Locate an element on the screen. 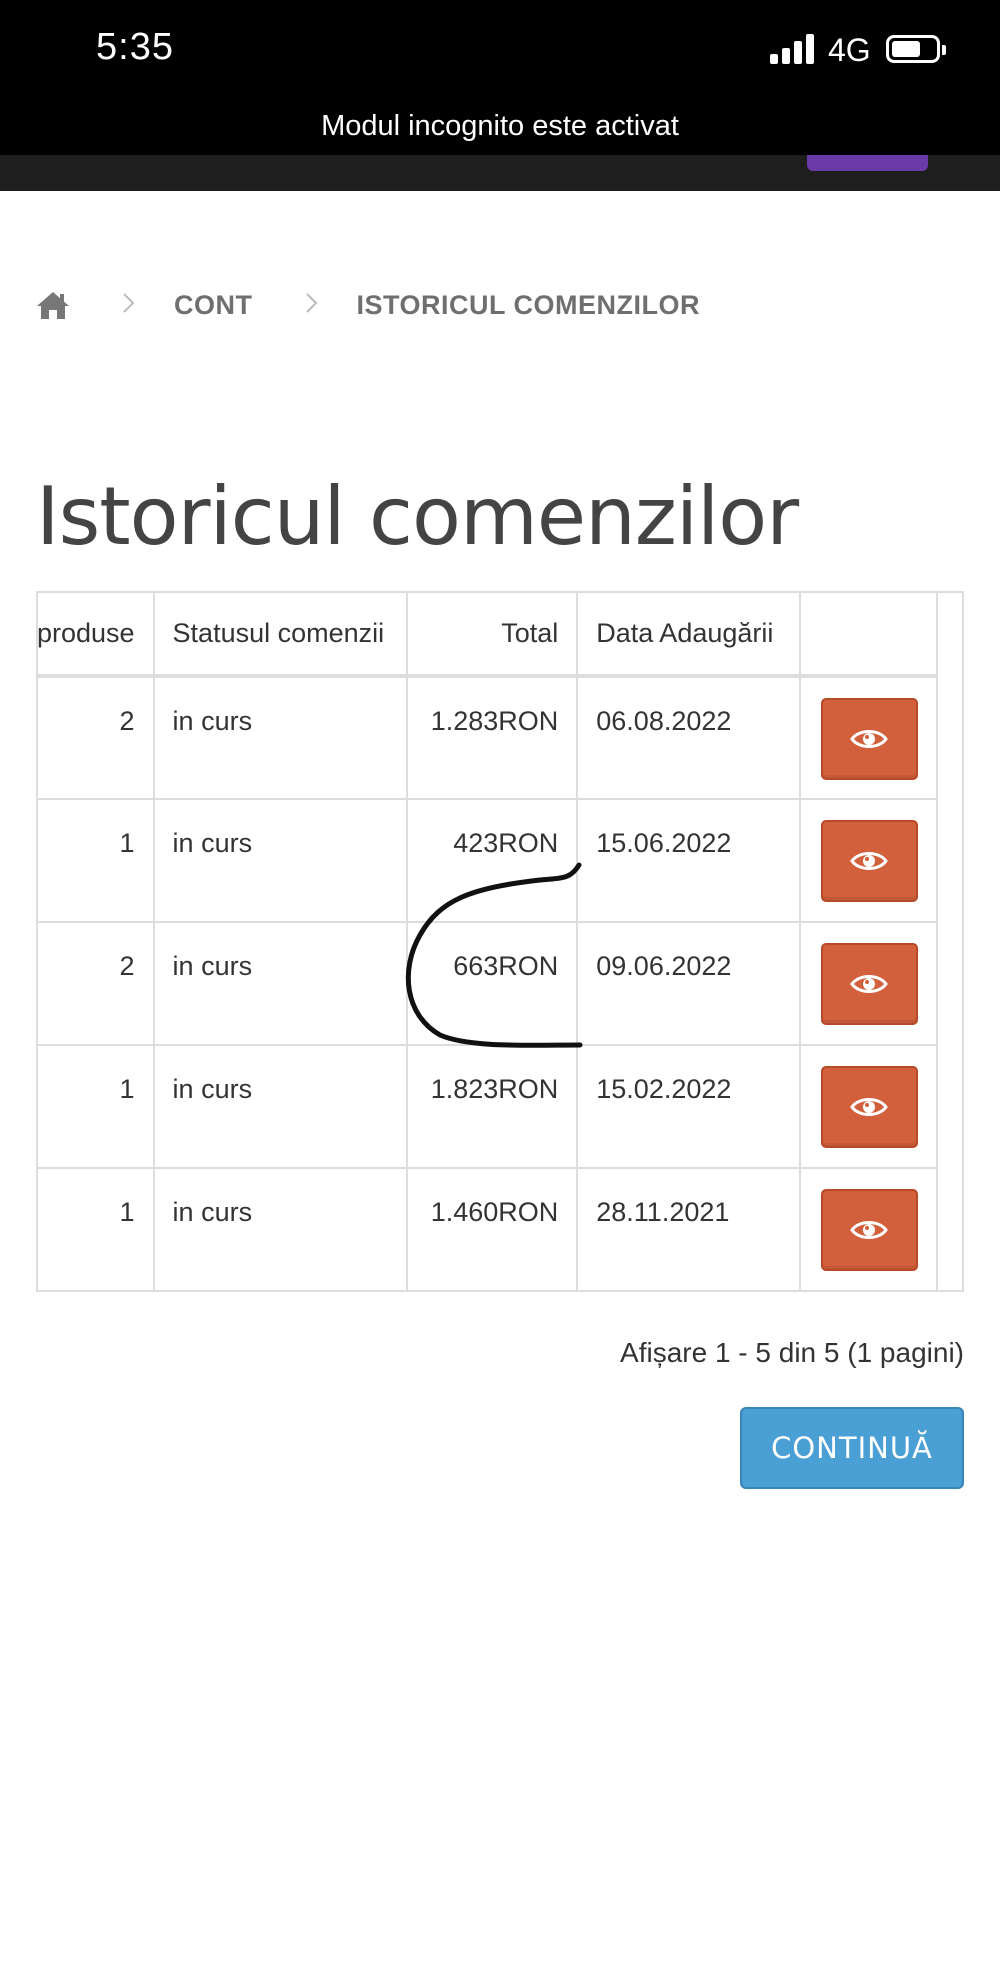  breadcrumb: CONT ISTORICUL COMENZILOR is located at coordinates (368, 305).